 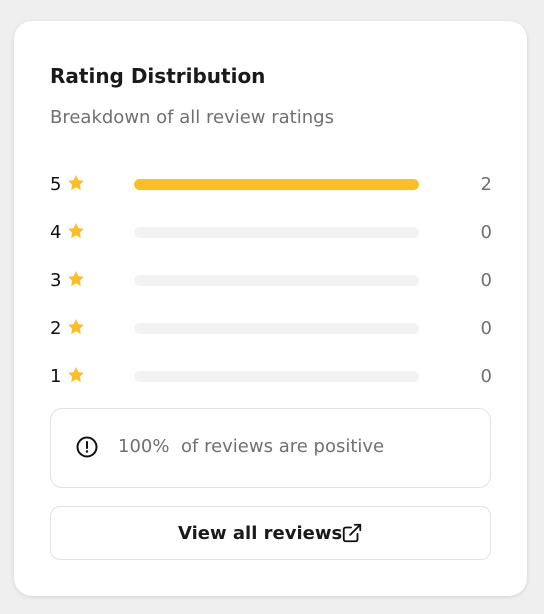 What do you see at coordinates (56, 376) in the screenshot?
I see `rating-row-label: 1` at bounding box center [56, 376].